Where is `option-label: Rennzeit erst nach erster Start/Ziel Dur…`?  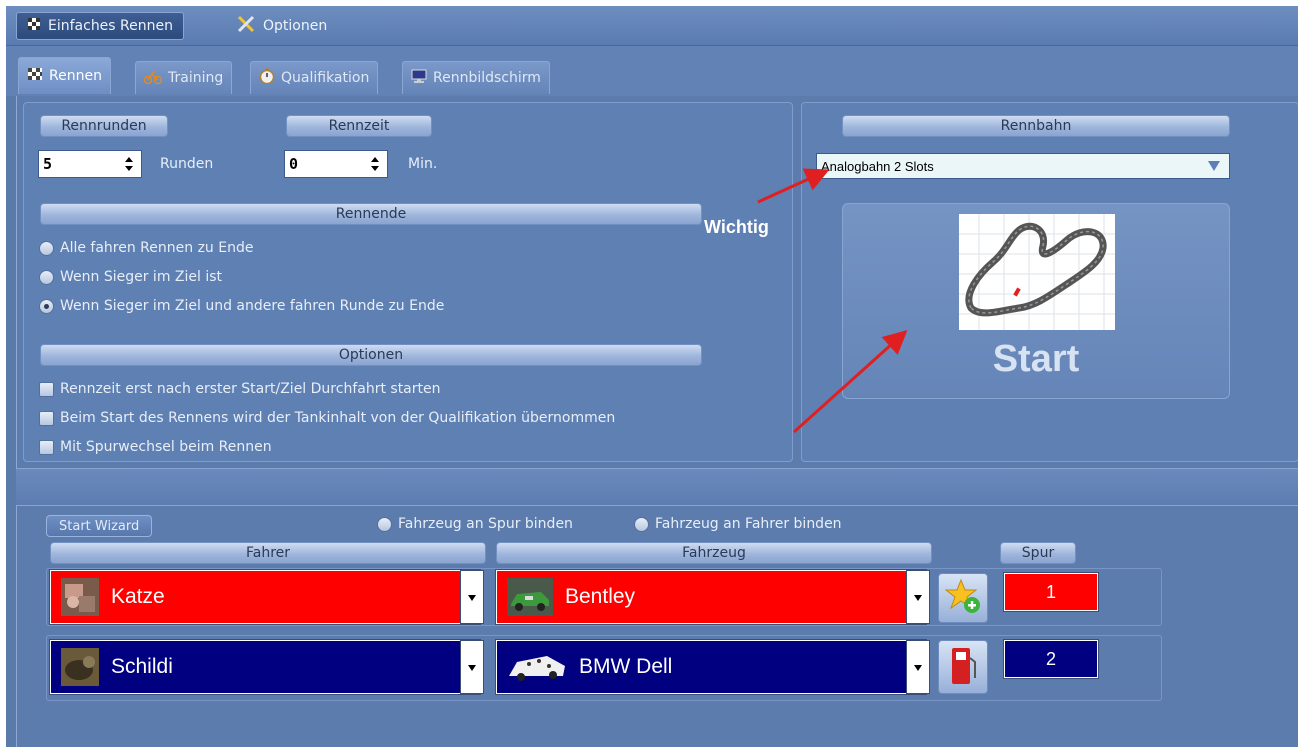 option-label: Rennzeit erst nach erster Start/Ziel Dur… is located at coordinates (250, 389).